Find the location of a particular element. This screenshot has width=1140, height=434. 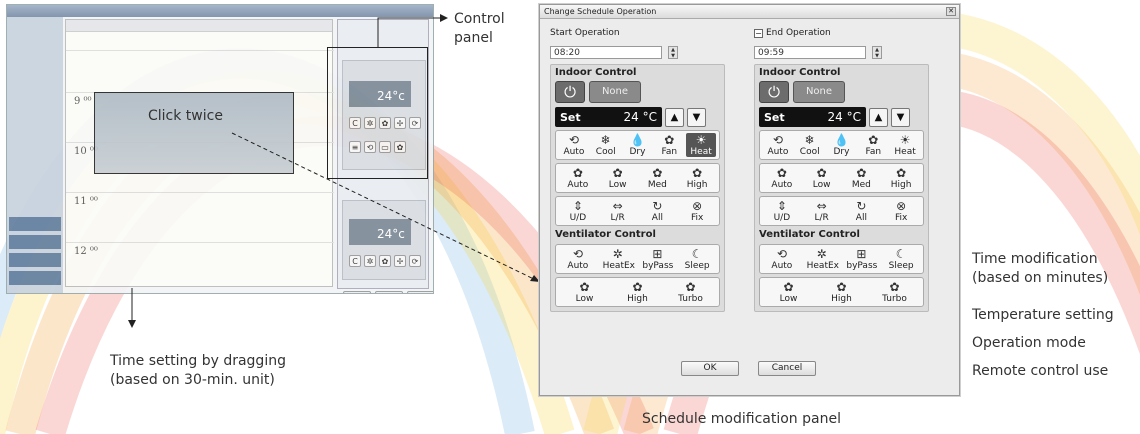

click-twice-label: Click twice is located at coordinates (185, 116).